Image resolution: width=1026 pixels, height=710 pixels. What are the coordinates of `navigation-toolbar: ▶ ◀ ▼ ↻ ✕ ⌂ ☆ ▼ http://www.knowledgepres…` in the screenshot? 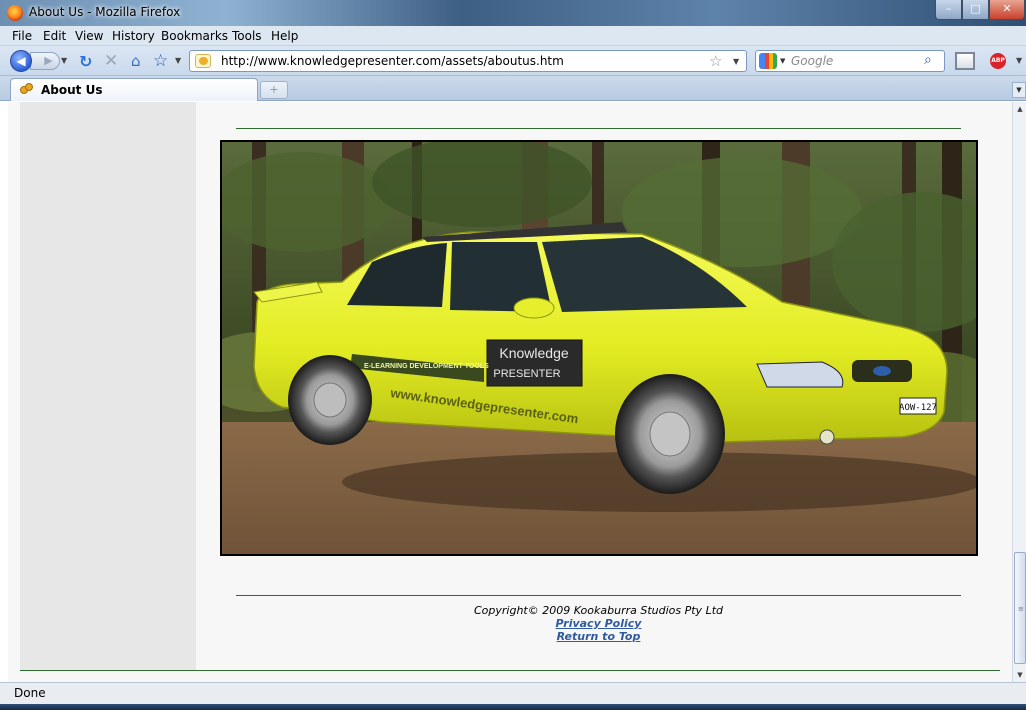 It's located at (513, 61).